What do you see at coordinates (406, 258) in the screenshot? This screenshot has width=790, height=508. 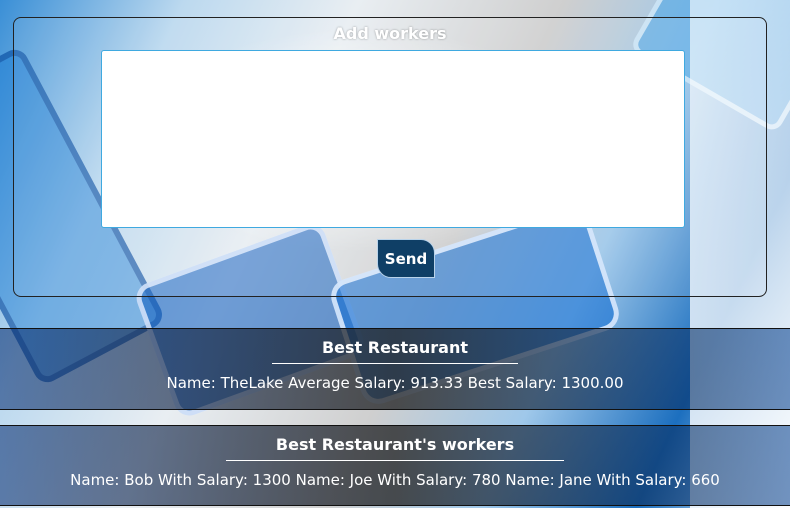 I see `send-button: Send` at bounding box center [406, 258].